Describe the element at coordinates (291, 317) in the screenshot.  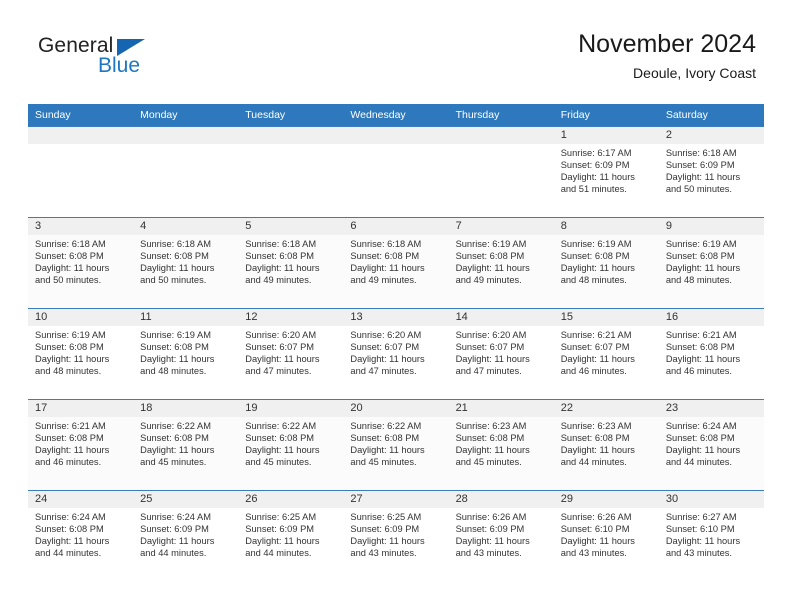
I see `day-number: 12` at that location.